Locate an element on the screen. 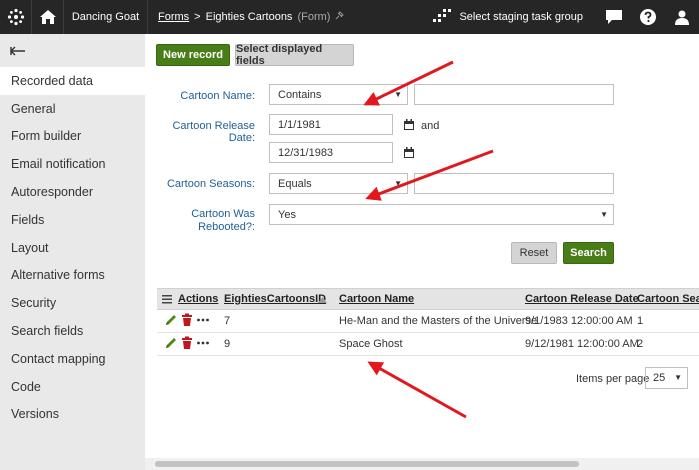 Image resolution: width=699 pixels, height=470 pixels. select-displayed-fields-button: Select displayed fields is located at coordinates (294, 55).